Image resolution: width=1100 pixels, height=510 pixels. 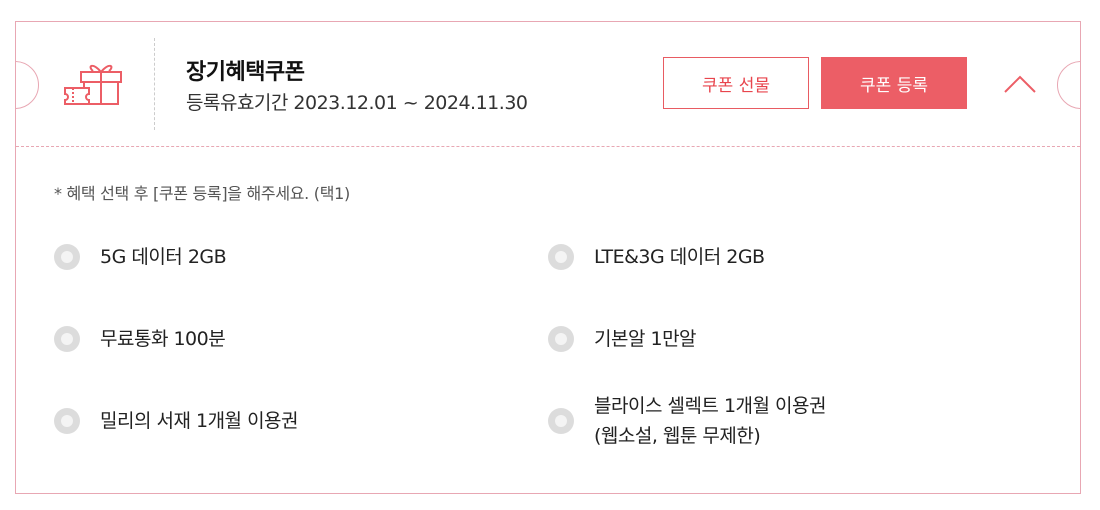 What do you see at coordinates (736, 83) in the screenshot?
I see `gift-coupon-button: 쿠폰 선물` at bounding box center [736, 83].